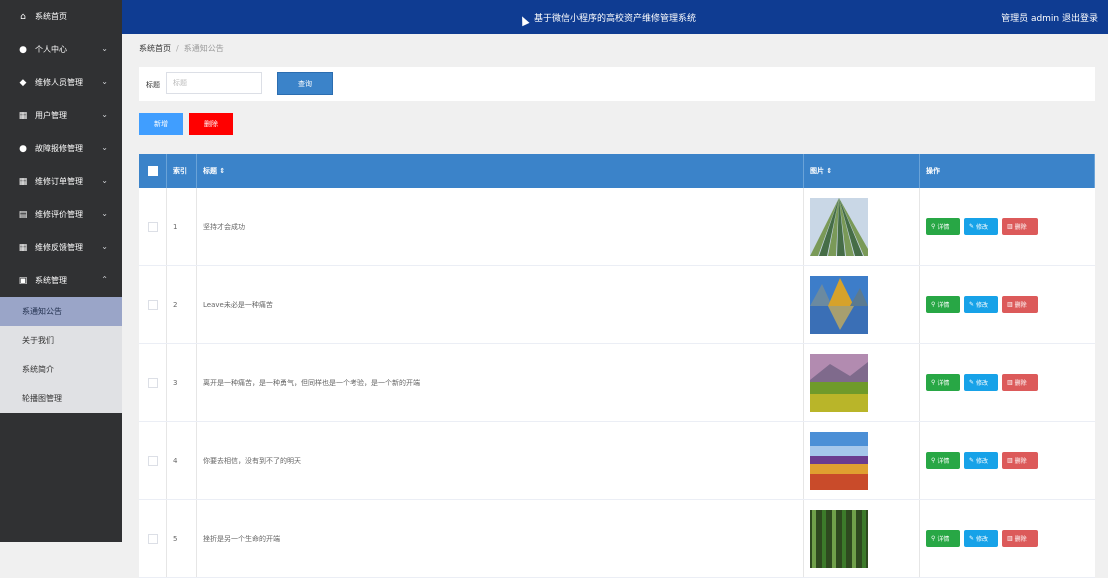 This screenshot has width=1108, height=578. What do you see at coordinates (182, 382) in the screenshot?
I see `row-index: 3` at bounding box center [182, 382].